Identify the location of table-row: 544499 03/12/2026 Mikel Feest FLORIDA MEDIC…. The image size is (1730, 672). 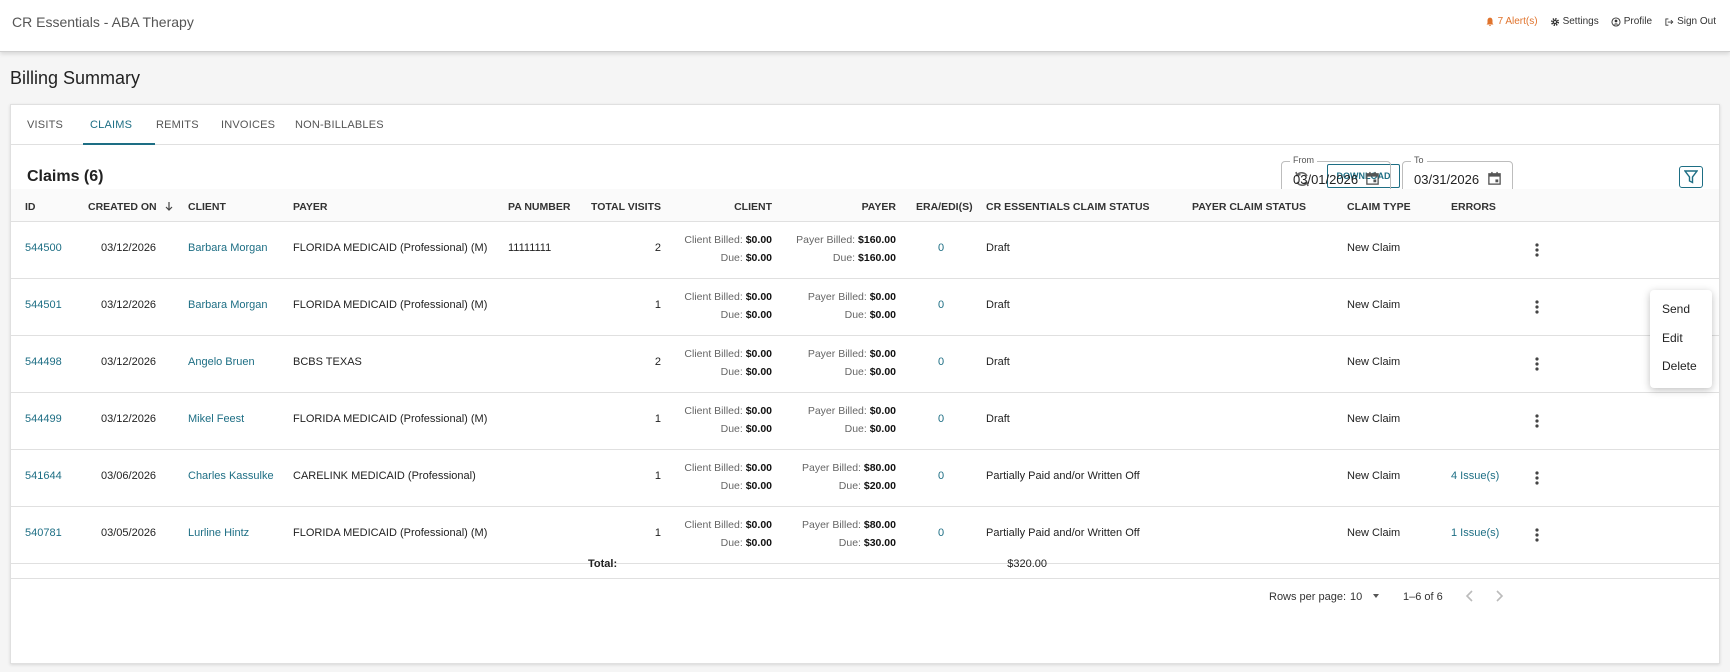
(865, 421).